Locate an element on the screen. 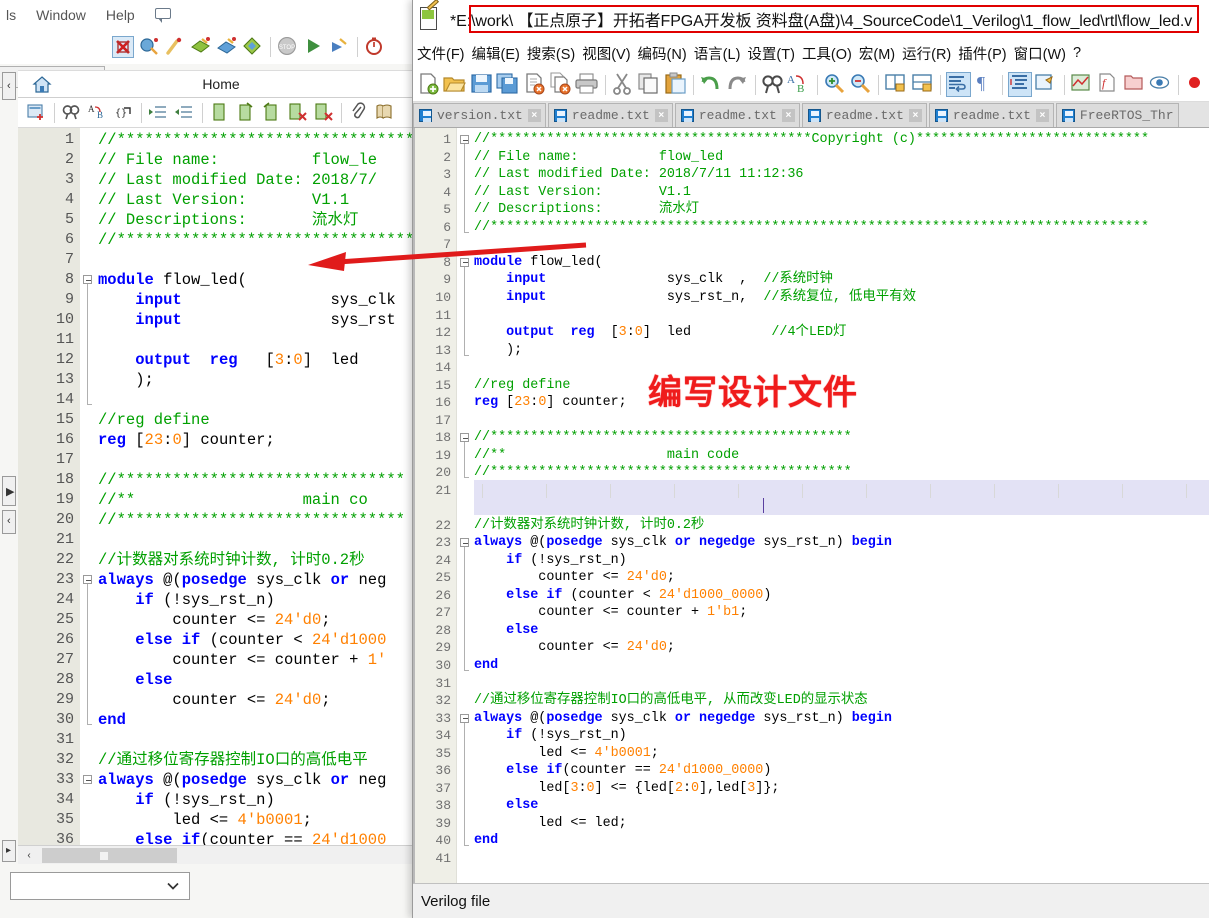  comment-icon is located at coordinates (220, 113).